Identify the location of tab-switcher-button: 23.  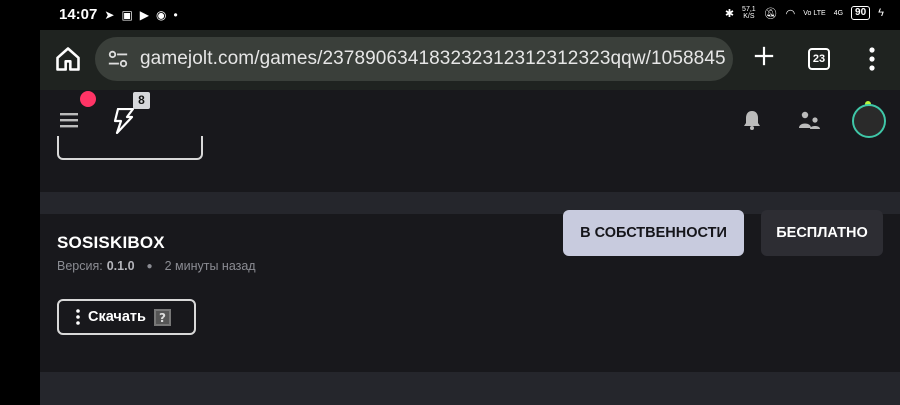
(819, 59).